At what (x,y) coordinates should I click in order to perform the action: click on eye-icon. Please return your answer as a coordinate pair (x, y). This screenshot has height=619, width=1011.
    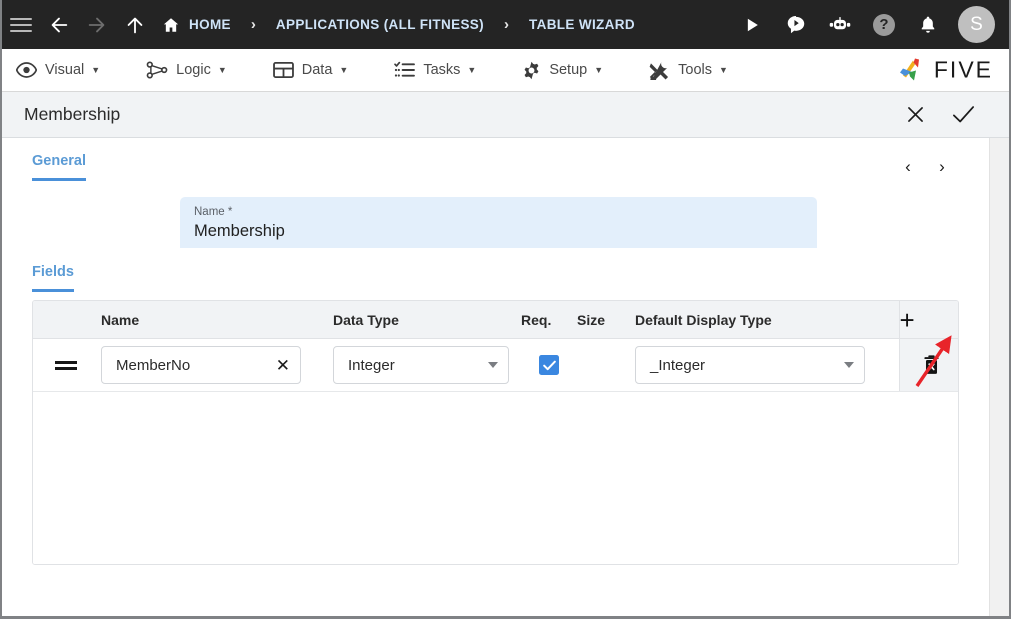
    Looking at the image, I should click on (26, 70).